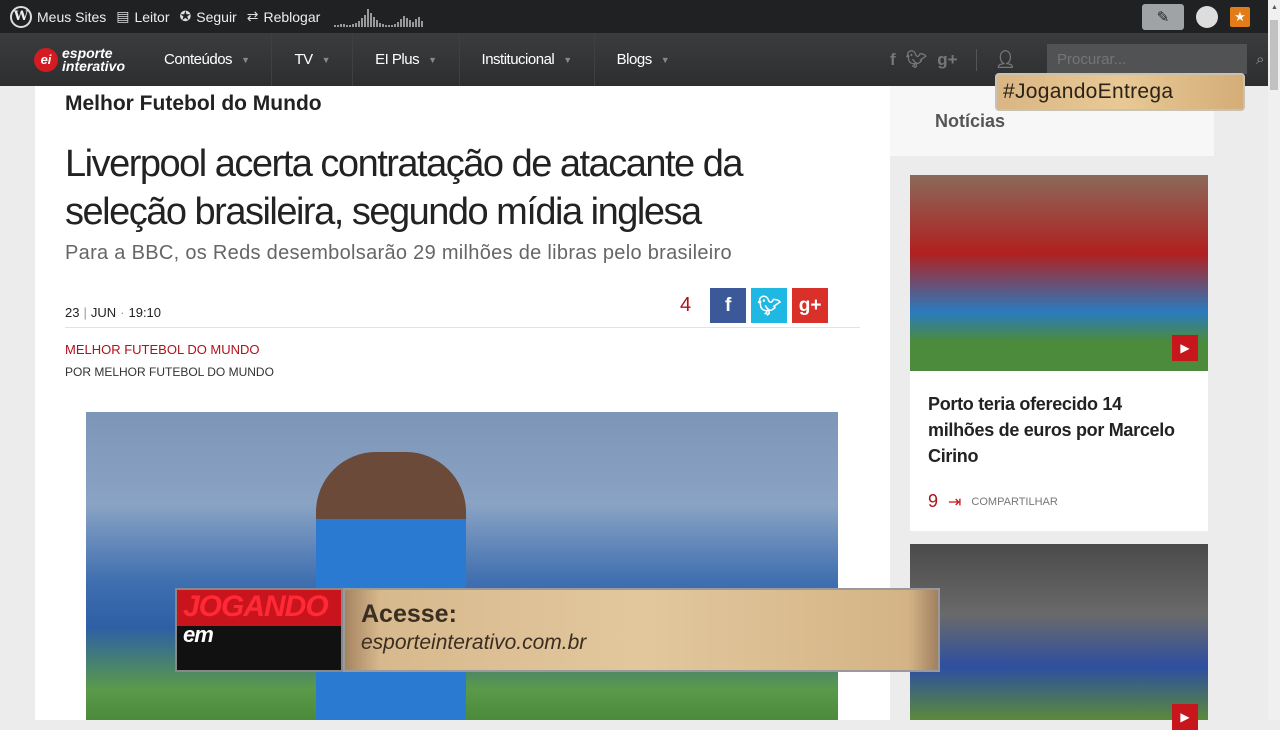  I want to click on cta-url: esporteinterativo.com.br, so click(474, 642).